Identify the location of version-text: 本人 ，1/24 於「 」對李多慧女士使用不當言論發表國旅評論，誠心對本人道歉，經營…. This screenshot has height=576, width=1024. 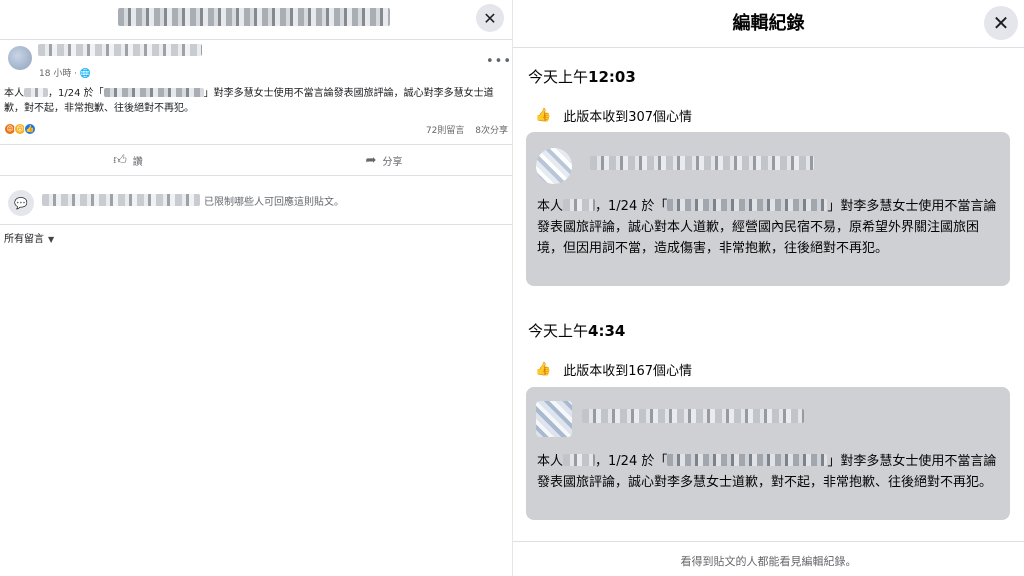
(768, 227).